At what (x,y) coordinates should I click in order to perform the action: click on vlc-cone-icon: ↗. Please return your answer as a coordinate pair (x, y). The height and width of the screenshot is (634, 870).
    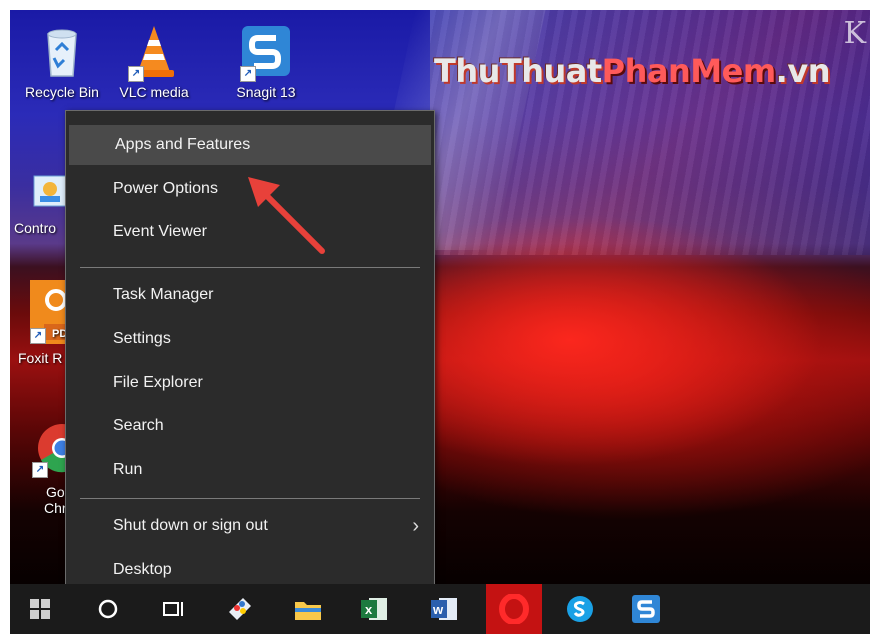
    Looking at the image, I should click on (154, 53).